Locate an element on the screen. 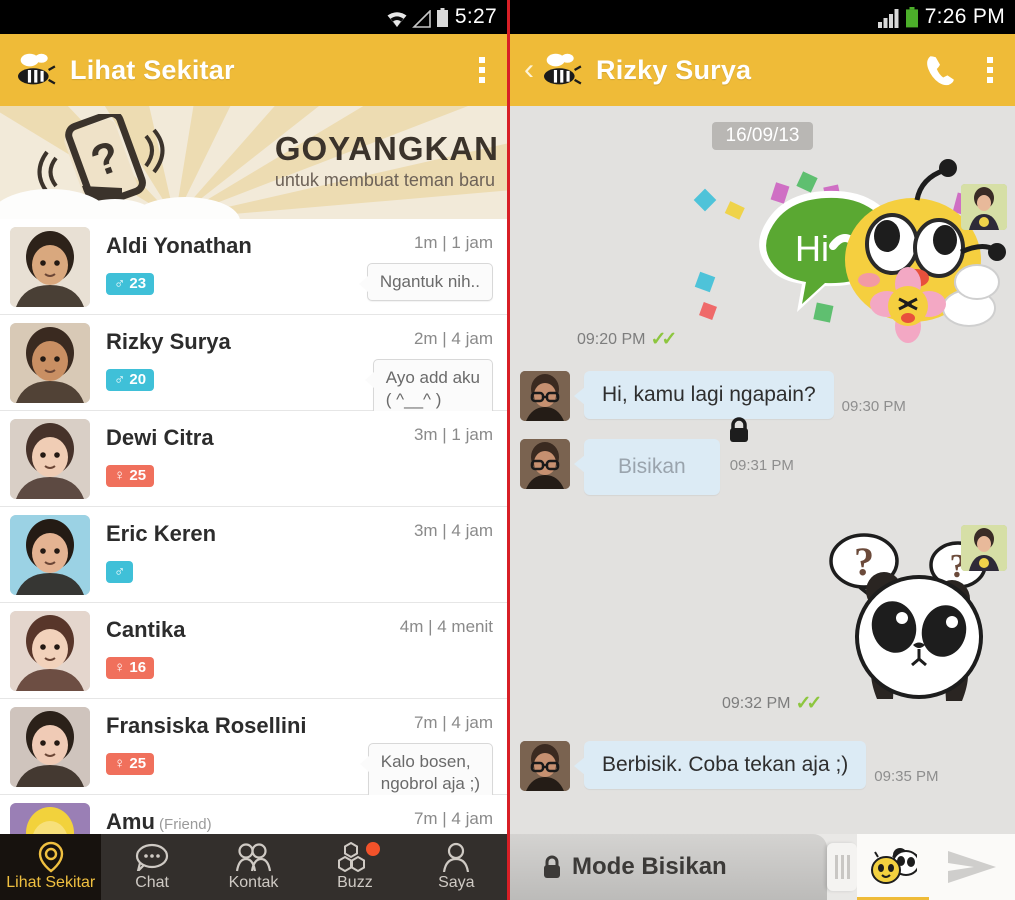  lock-icon is located at coordinates (738, 429).